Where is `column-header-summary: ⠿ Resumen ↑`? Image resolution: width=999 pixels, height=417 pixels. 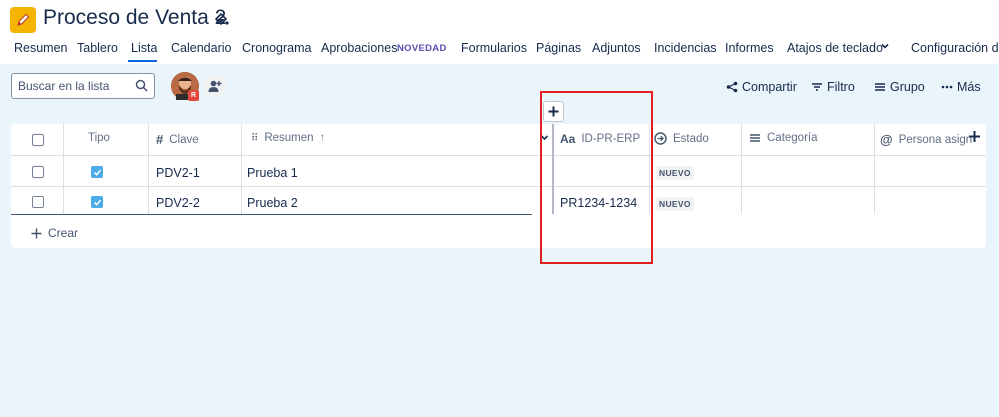
column-header-summary: ⠿ Resumen ↑ is located at coordinates (288, 138).